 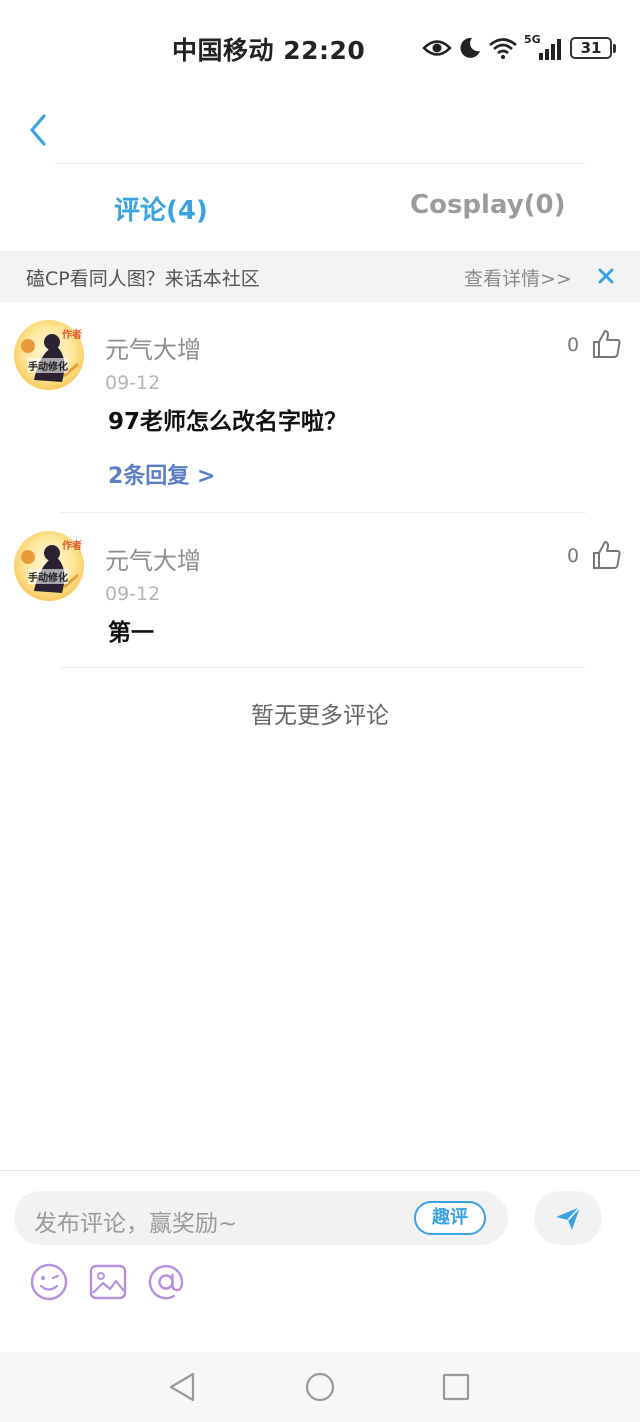 What do you see at coordinates (320, 211) in the screenshot?
I see `tab-bar: 评论(4) Cosplay(0)` at bounding box center [320, 211].